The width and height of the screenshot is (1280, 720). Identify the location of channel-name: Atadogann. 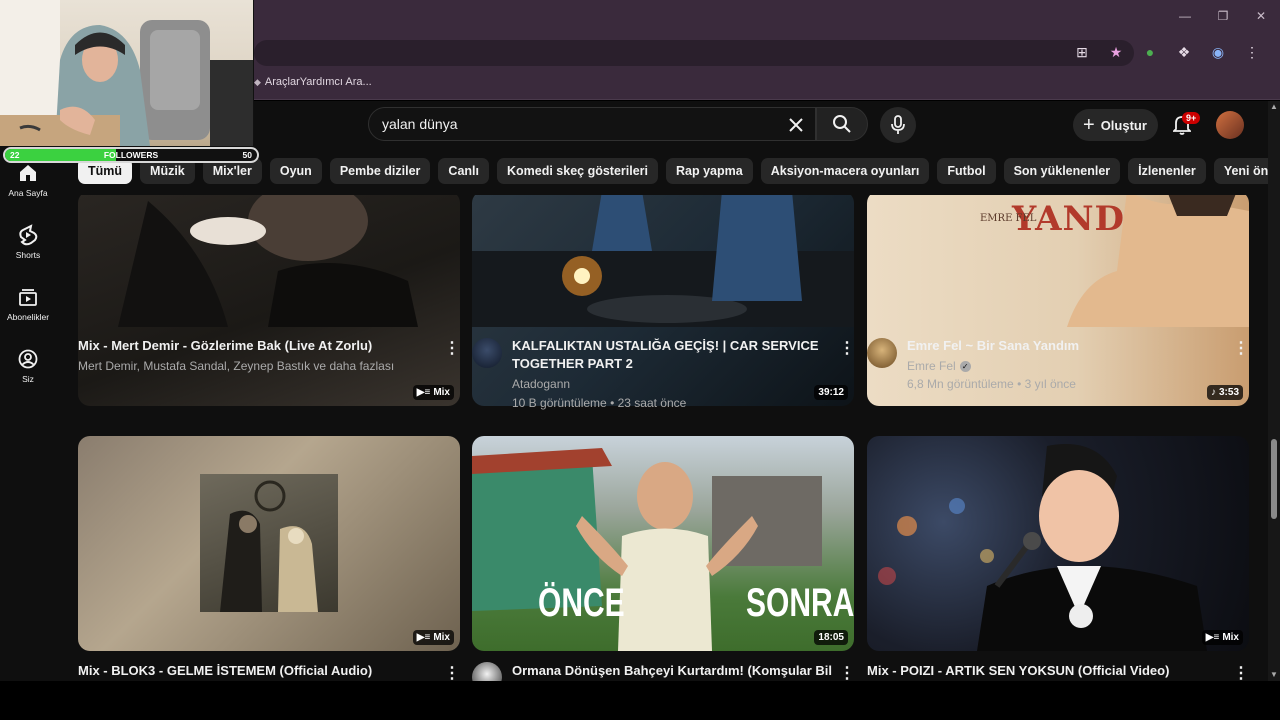
(541, 384).